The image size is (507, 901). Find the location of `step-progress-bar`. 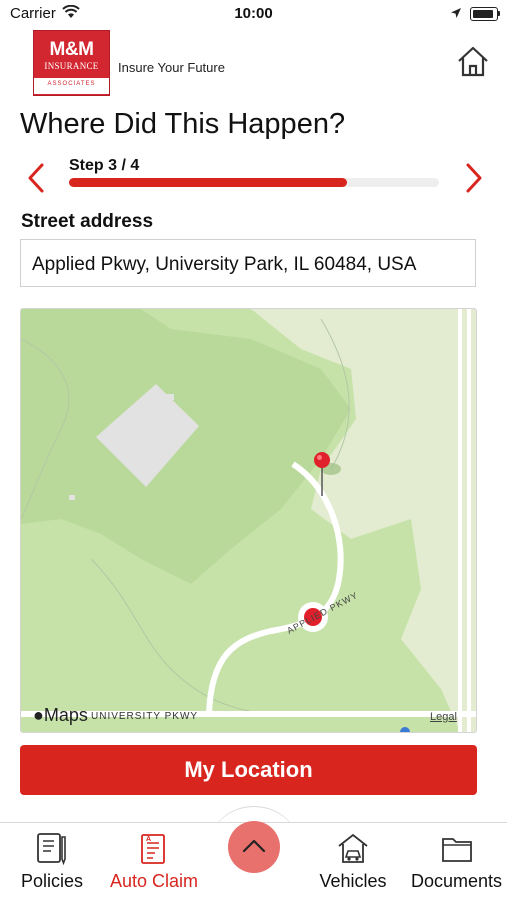

step-progress-bar is located at coordinates (254, 182).